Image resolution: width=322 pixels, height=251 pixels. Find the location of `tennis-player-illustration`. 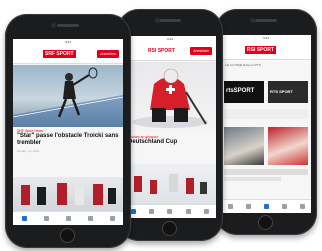

tennis-player-illustration is located at coordinates (68, 97).